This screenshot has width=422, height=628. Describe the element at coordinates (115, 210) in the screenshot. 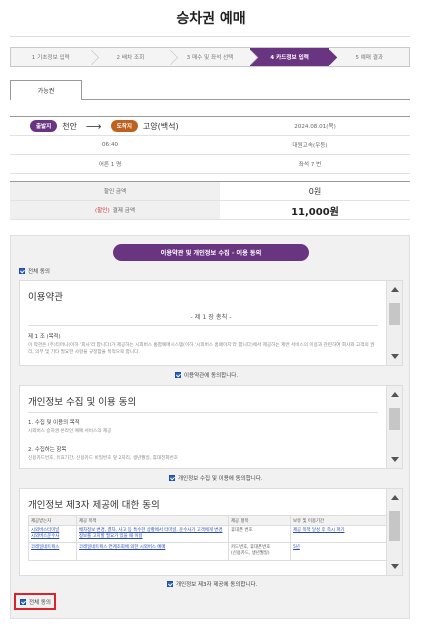

I see `total-label: (할인) 결제 금액` at that location.